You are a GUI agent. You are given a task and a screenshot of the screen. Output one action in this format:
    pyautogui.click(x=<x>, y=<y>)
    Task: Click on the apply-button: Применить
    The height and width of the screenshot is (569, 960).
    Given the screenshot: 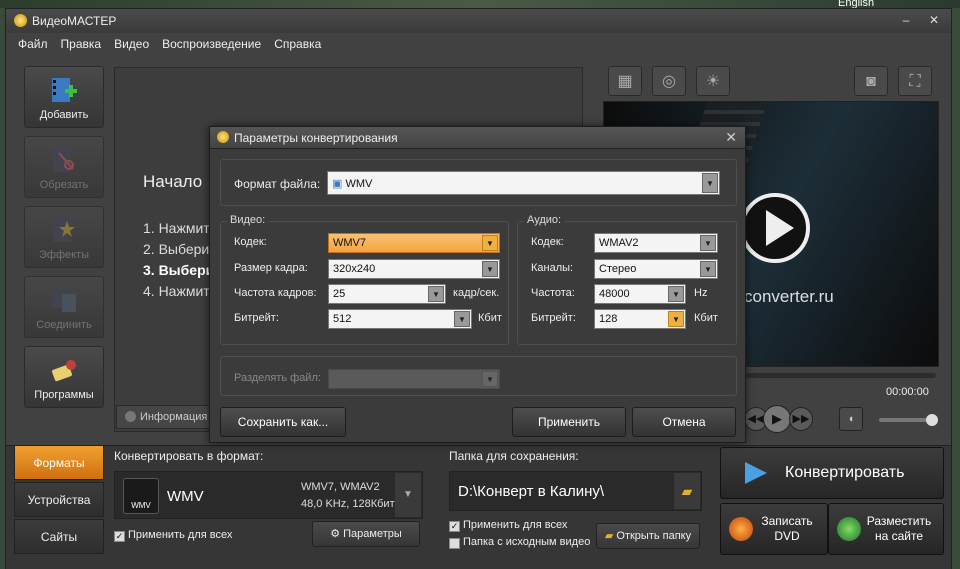 What is the action you would take?
    pyautogui.click(x=569, y=422)
    